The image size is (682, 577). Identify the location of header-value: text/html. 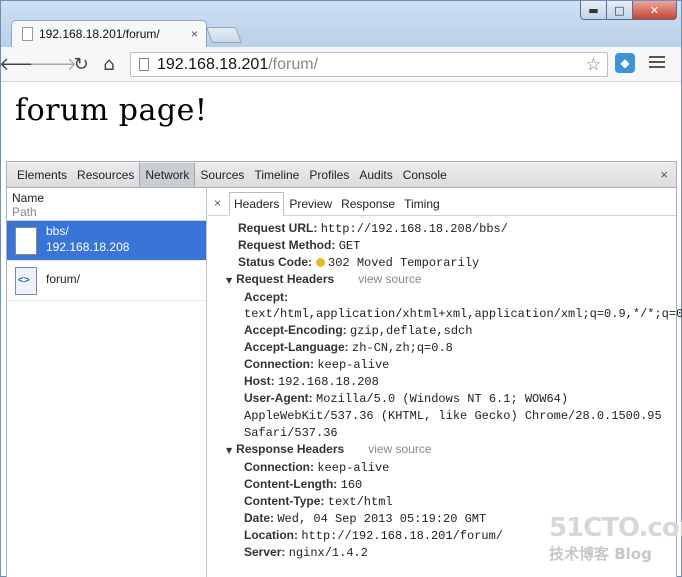
(360, 502).